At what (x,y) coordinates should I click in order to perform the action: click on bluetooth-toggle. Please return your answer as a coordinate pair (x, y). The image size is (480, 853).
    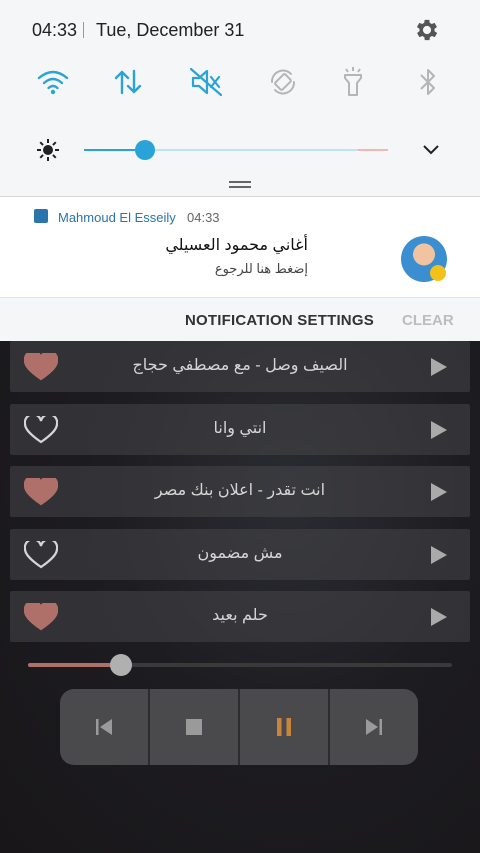
    Looking at the image, I should click on (428, 82).